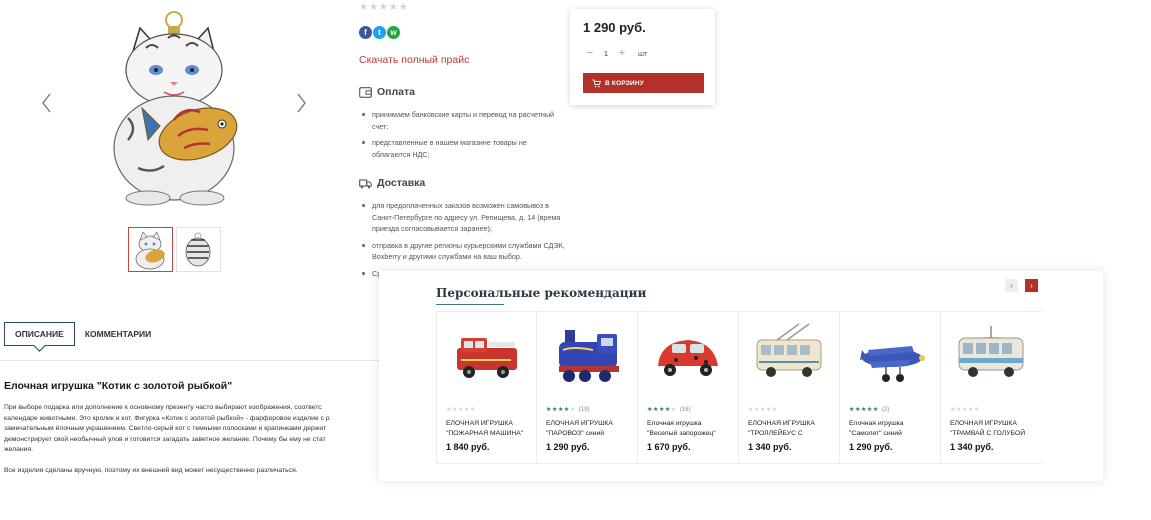 This screenshot has width=1151, height=520. I want to click on add-to-cart-button: В КОРЗИНУ, so click(643, 83).